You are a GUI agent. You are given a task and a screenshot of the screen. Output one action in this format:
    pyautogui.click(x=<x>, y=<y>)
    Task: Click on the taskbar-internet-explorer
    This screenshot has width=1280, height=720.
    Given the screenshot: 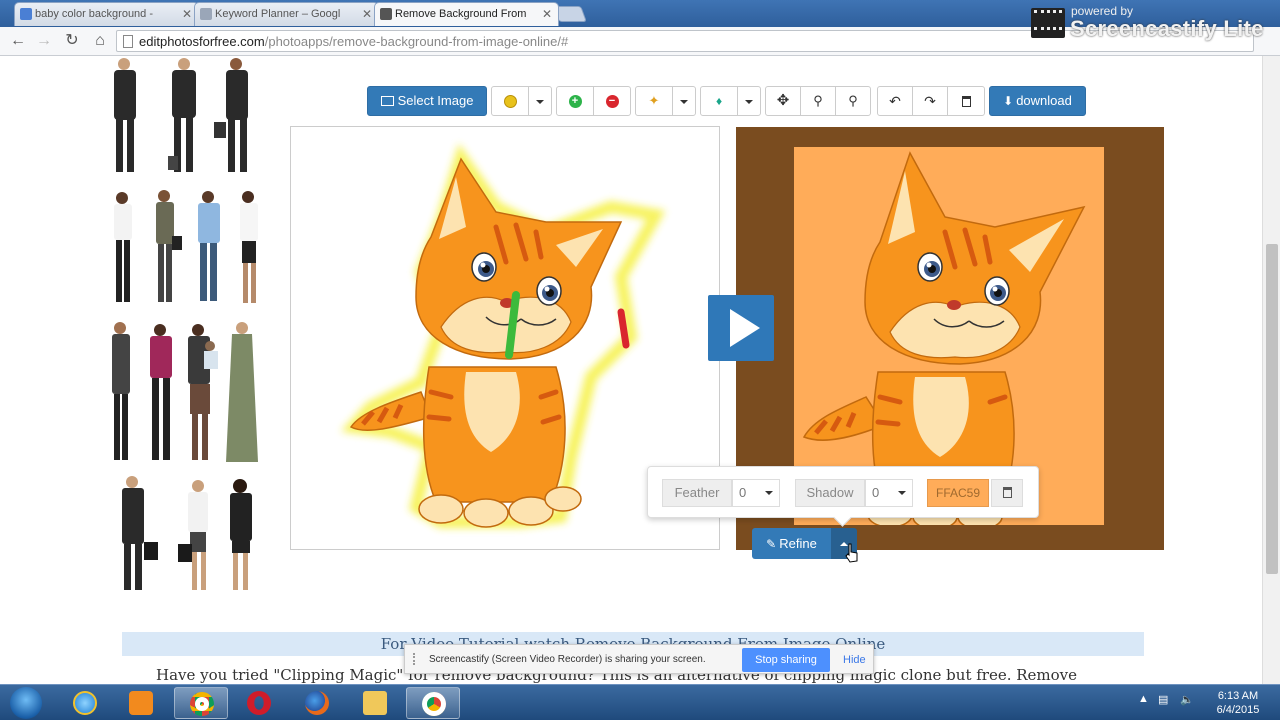 What is the action you would take?
    pyautogui.click(x=85, y=703)
    